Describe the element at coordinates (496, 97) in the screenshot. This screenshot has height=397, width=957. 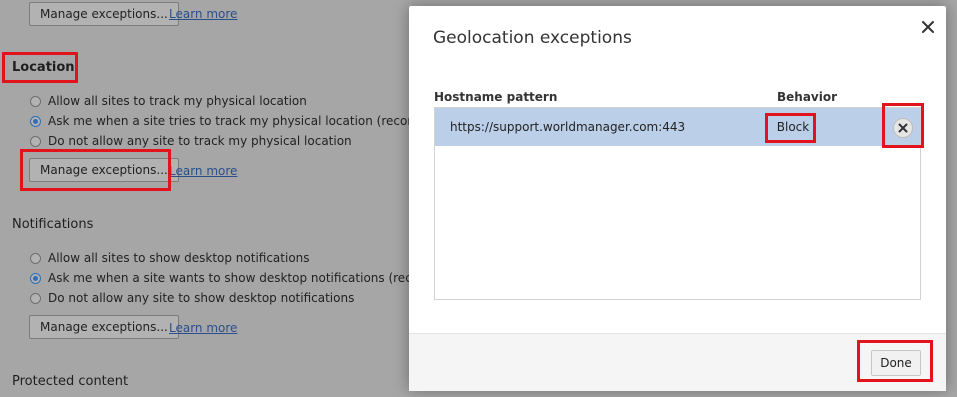
I see `hostname-column-header: Hostname pattern` at that location.